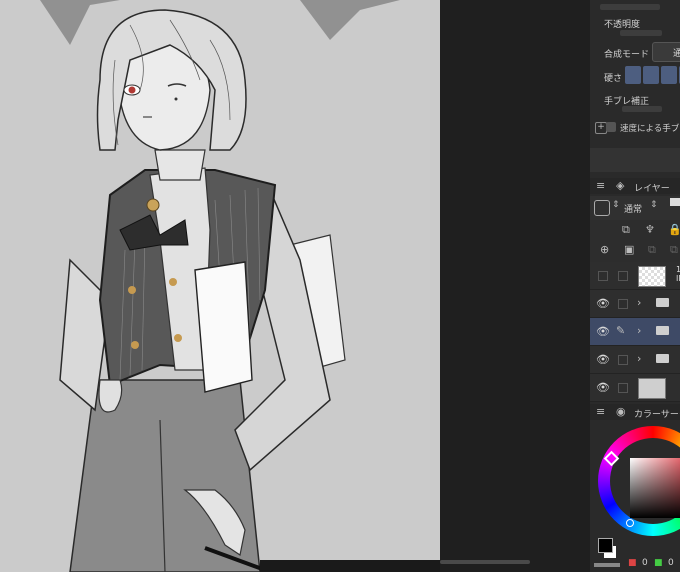  What do you see at coordinates (678, 274) in the screenshot?
I see `layer-name: 10IM` at bounding box center [678, 274].